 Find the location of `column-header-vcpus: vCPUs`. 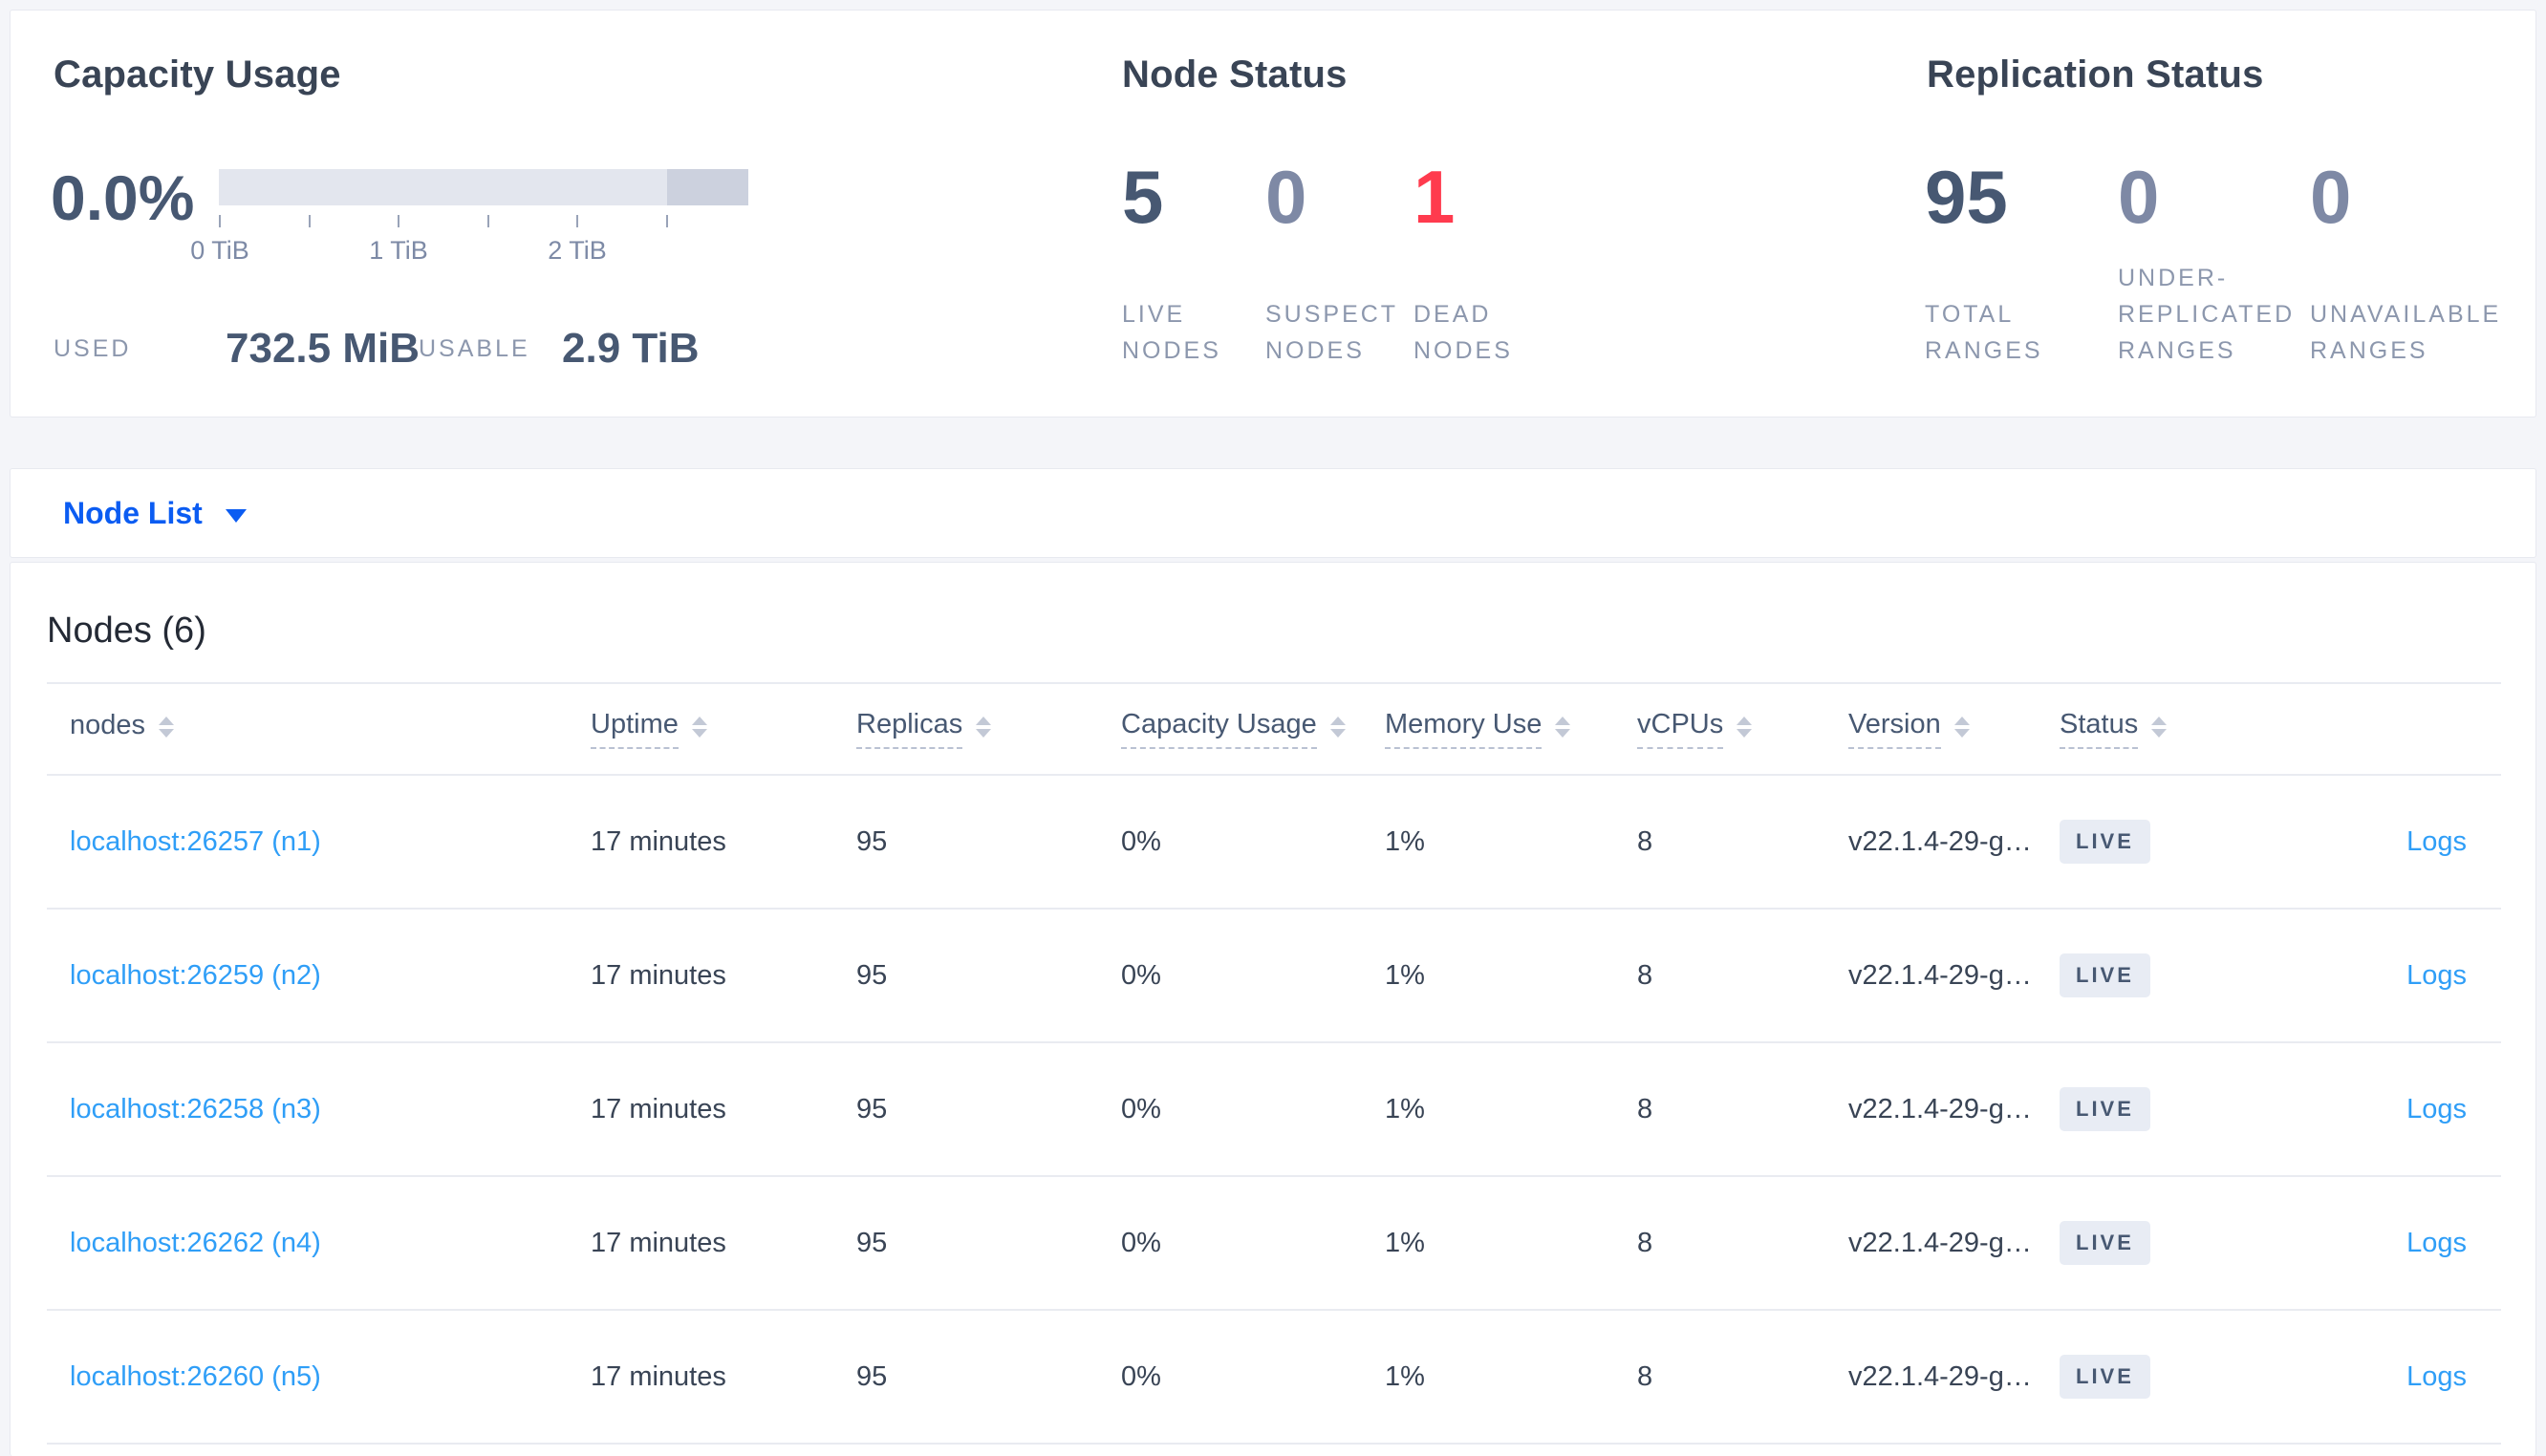

column-header-vcpus: vCPUs is located at coordinates (1742, 729).